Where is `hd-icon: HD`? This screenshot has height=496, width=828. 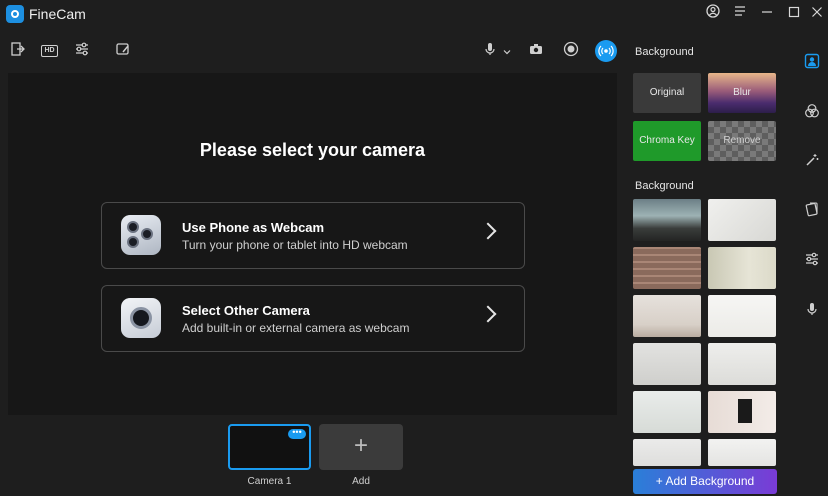
hd-icon: HD is located at coordinates (49, 51).